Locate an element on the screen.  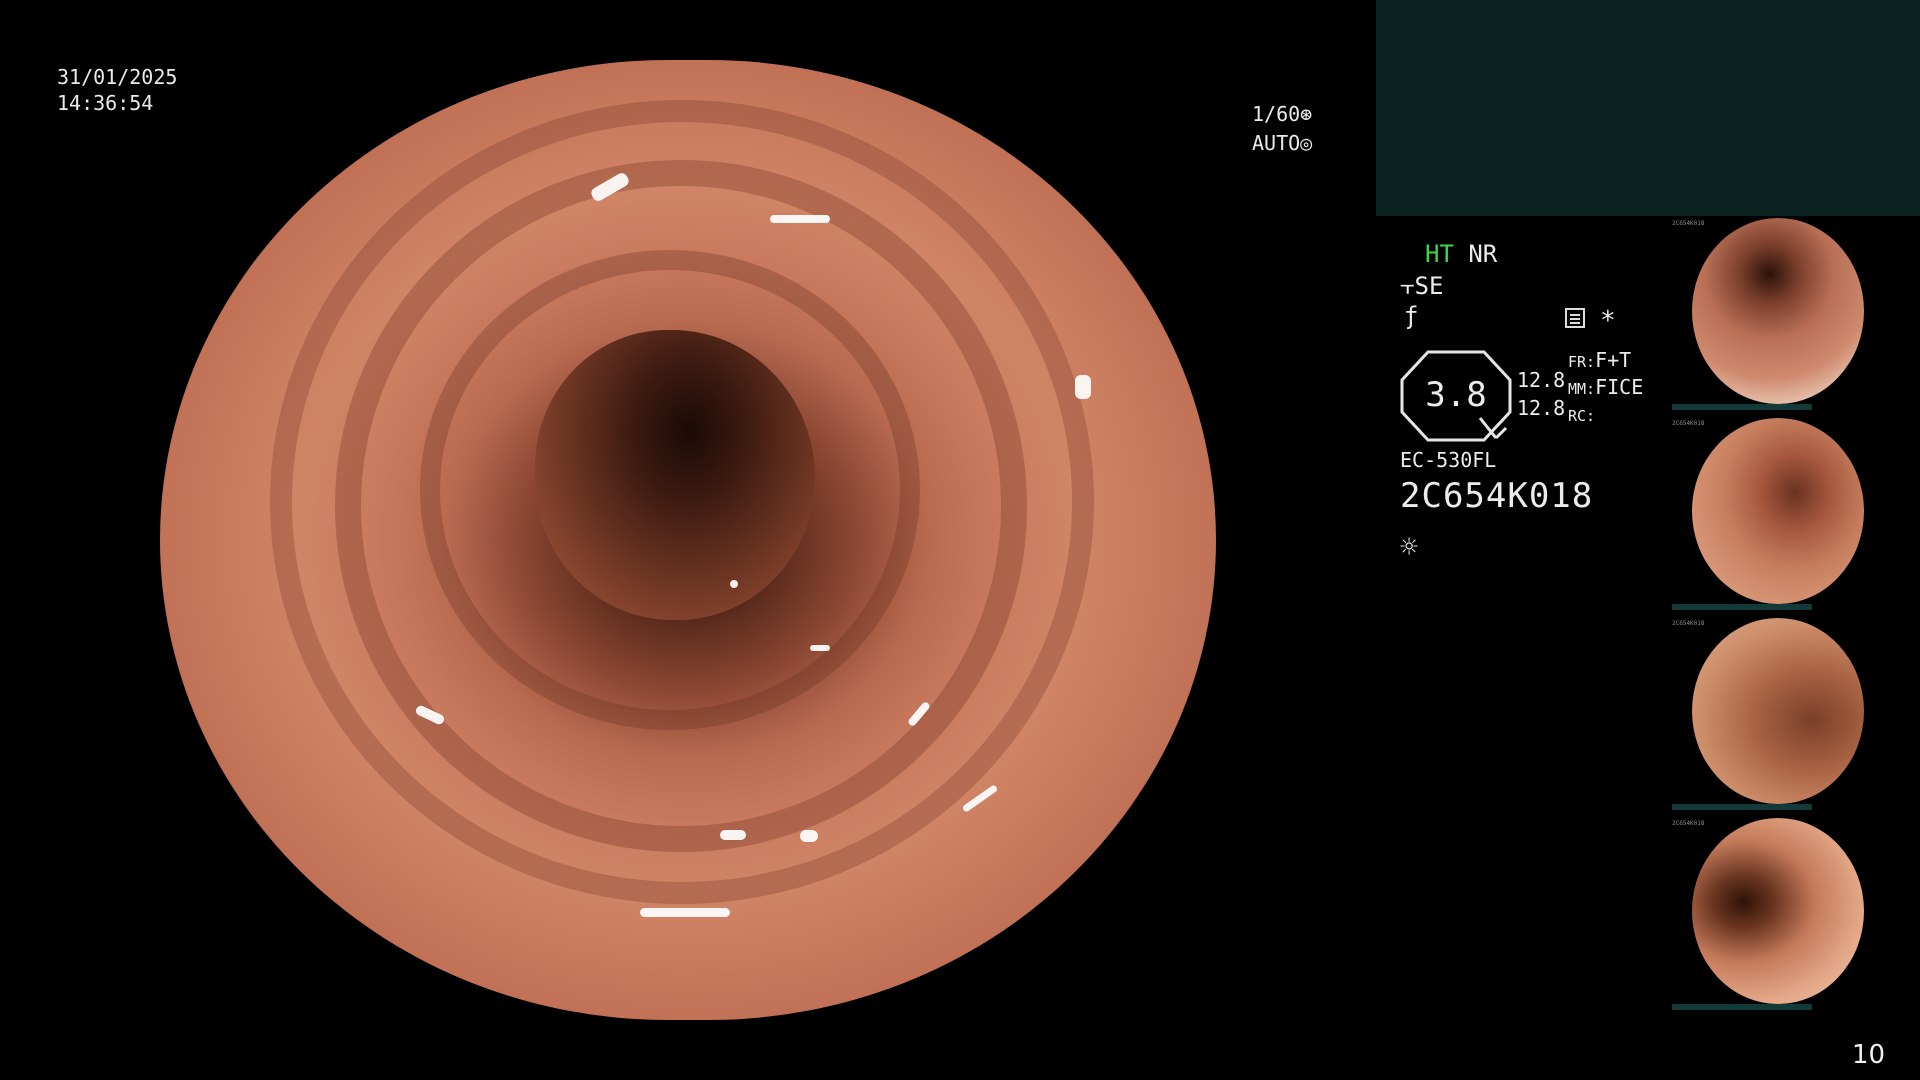
timestamp: 31/01/2025 14:36:54 is located at coordinates (117, 90).